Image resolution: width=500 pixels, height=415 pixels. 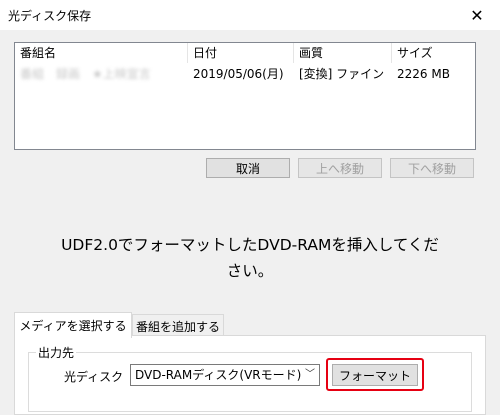 What do you see at coordinates (340, 168) in the screenshot?
I see `move-up-button: 上へ移動` at bounding box center [340, 168].